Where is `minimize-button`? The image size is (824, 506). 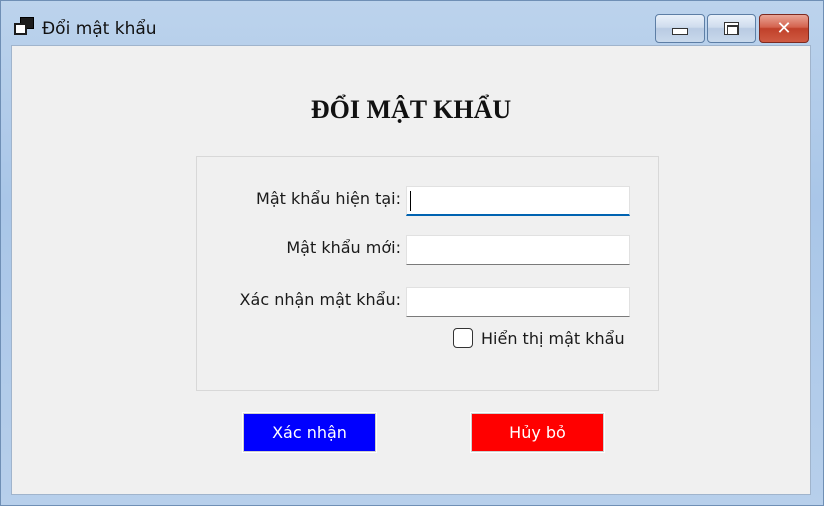 minimize-button is located at coordinates (680, 28).